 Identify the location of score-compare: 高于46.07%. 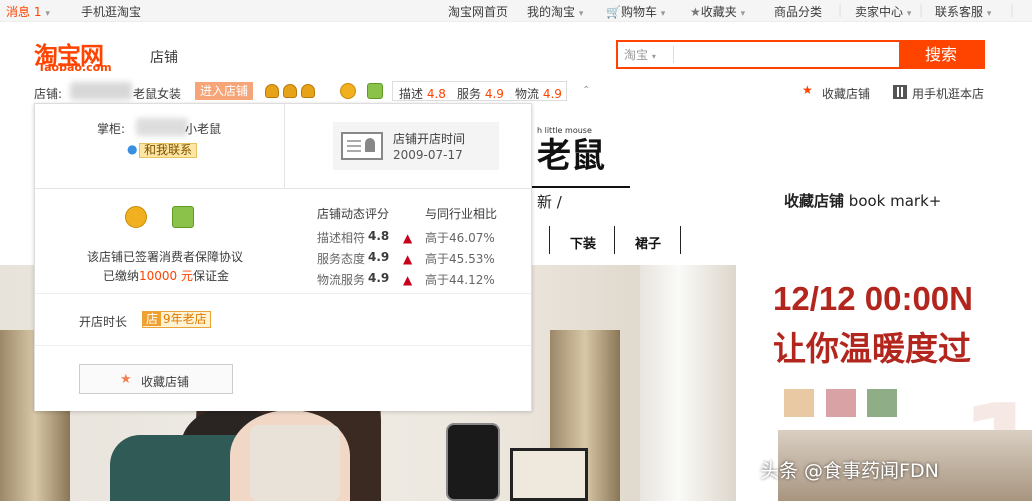
(460, 238).